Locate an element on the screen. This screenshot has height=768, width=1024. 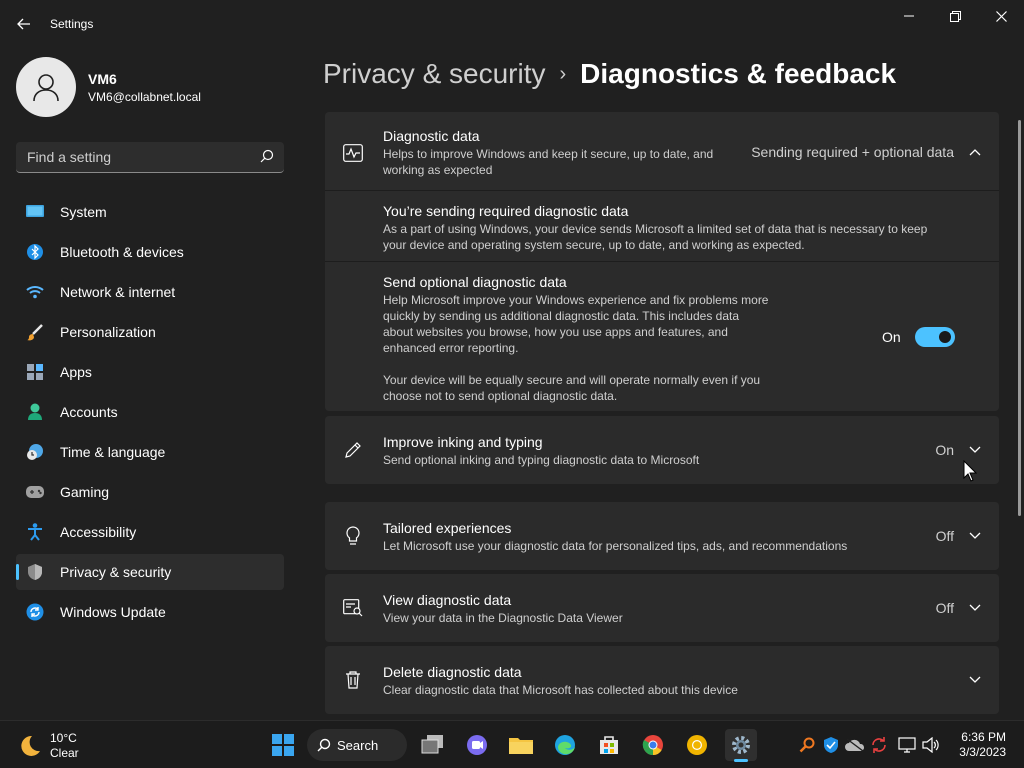
sidebar-item-apps: Apps is located at coordinates (150, 372).